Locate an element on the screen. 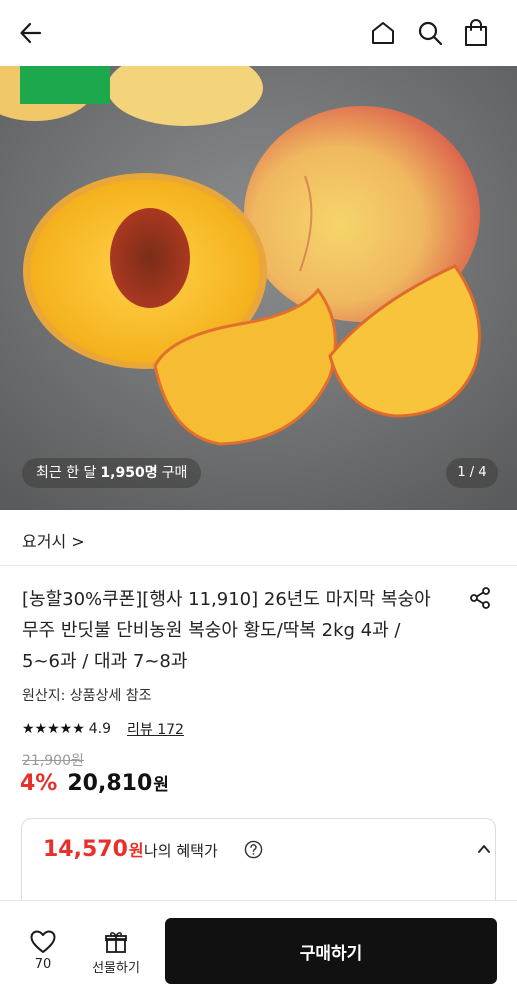 The image size is (517, 1000). arrow-left-icon is located at coordinates (31, 33).